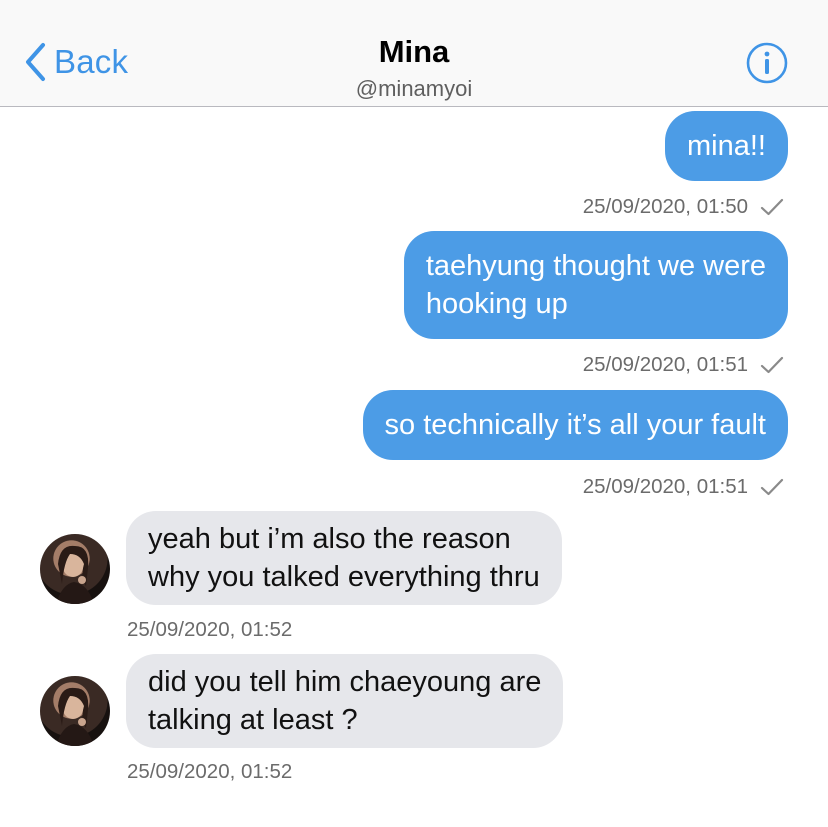 The height and width of the screenshot is (827, 828). I want to click on message-text: taehyung thought we were hooking up, so click(595, 285).